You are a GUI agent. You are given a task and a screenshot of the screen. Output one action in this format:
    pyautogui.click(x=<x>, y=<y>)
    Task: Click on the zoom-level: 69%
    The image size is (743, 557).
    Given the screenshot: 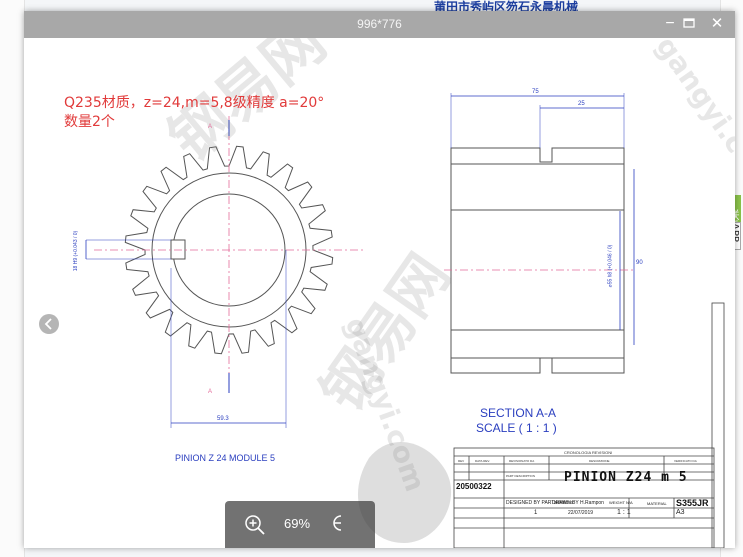 What is the action you would take?
    pyautogui.click(x=297, y=523)
    